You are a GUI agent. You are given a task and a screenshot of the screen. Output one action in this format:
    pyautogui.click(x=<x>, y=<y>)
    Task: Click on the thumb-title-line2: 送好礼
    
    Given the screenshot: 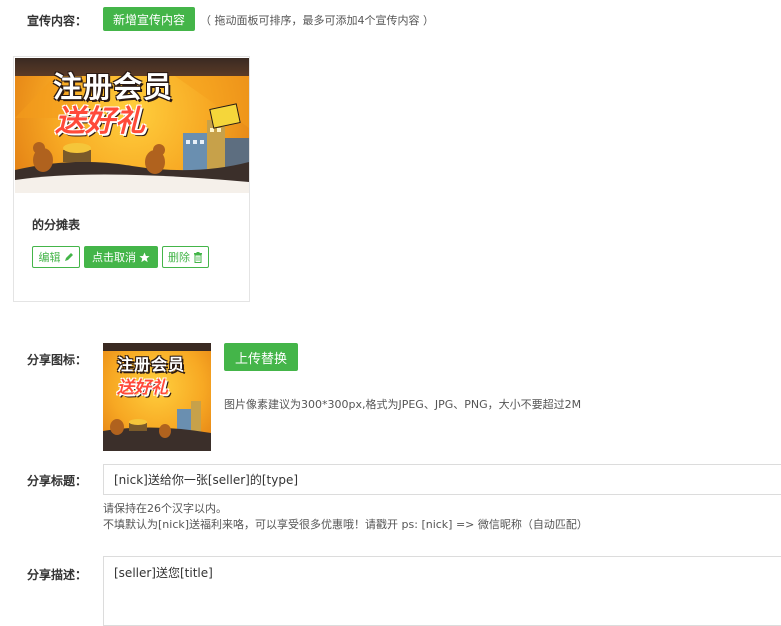 What is the action you would take?
    pyautogui.click(x=142, y=388)
    